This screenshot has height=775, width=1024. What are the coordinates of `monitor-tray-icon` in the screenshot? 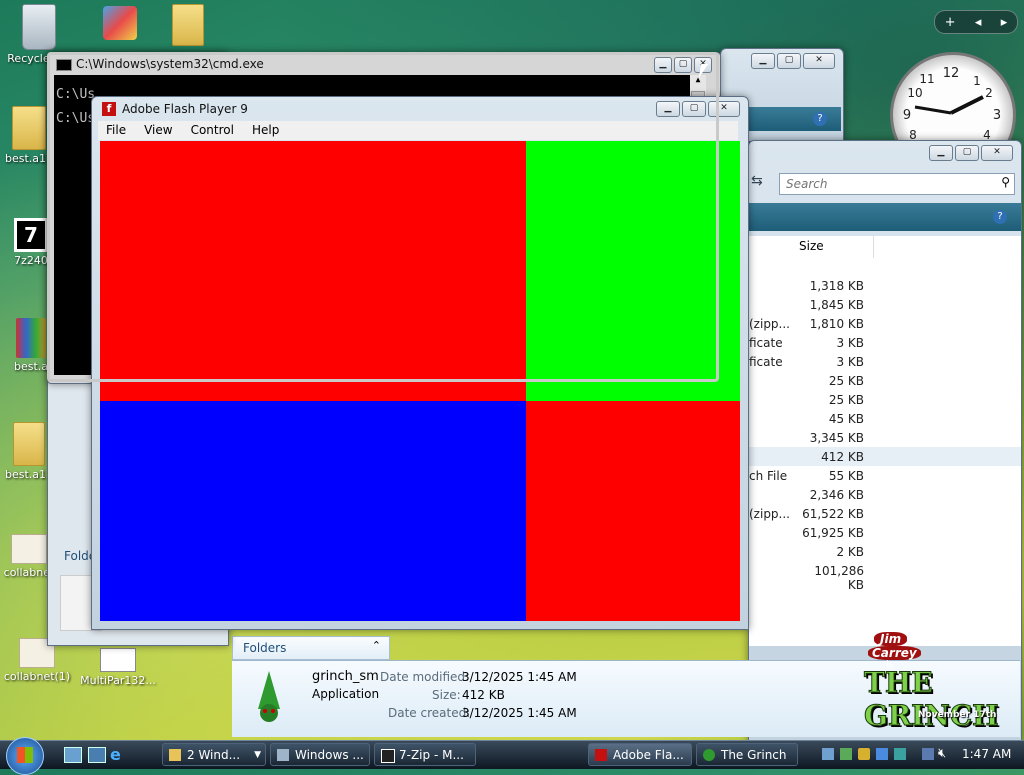 It's located at (900, 754).